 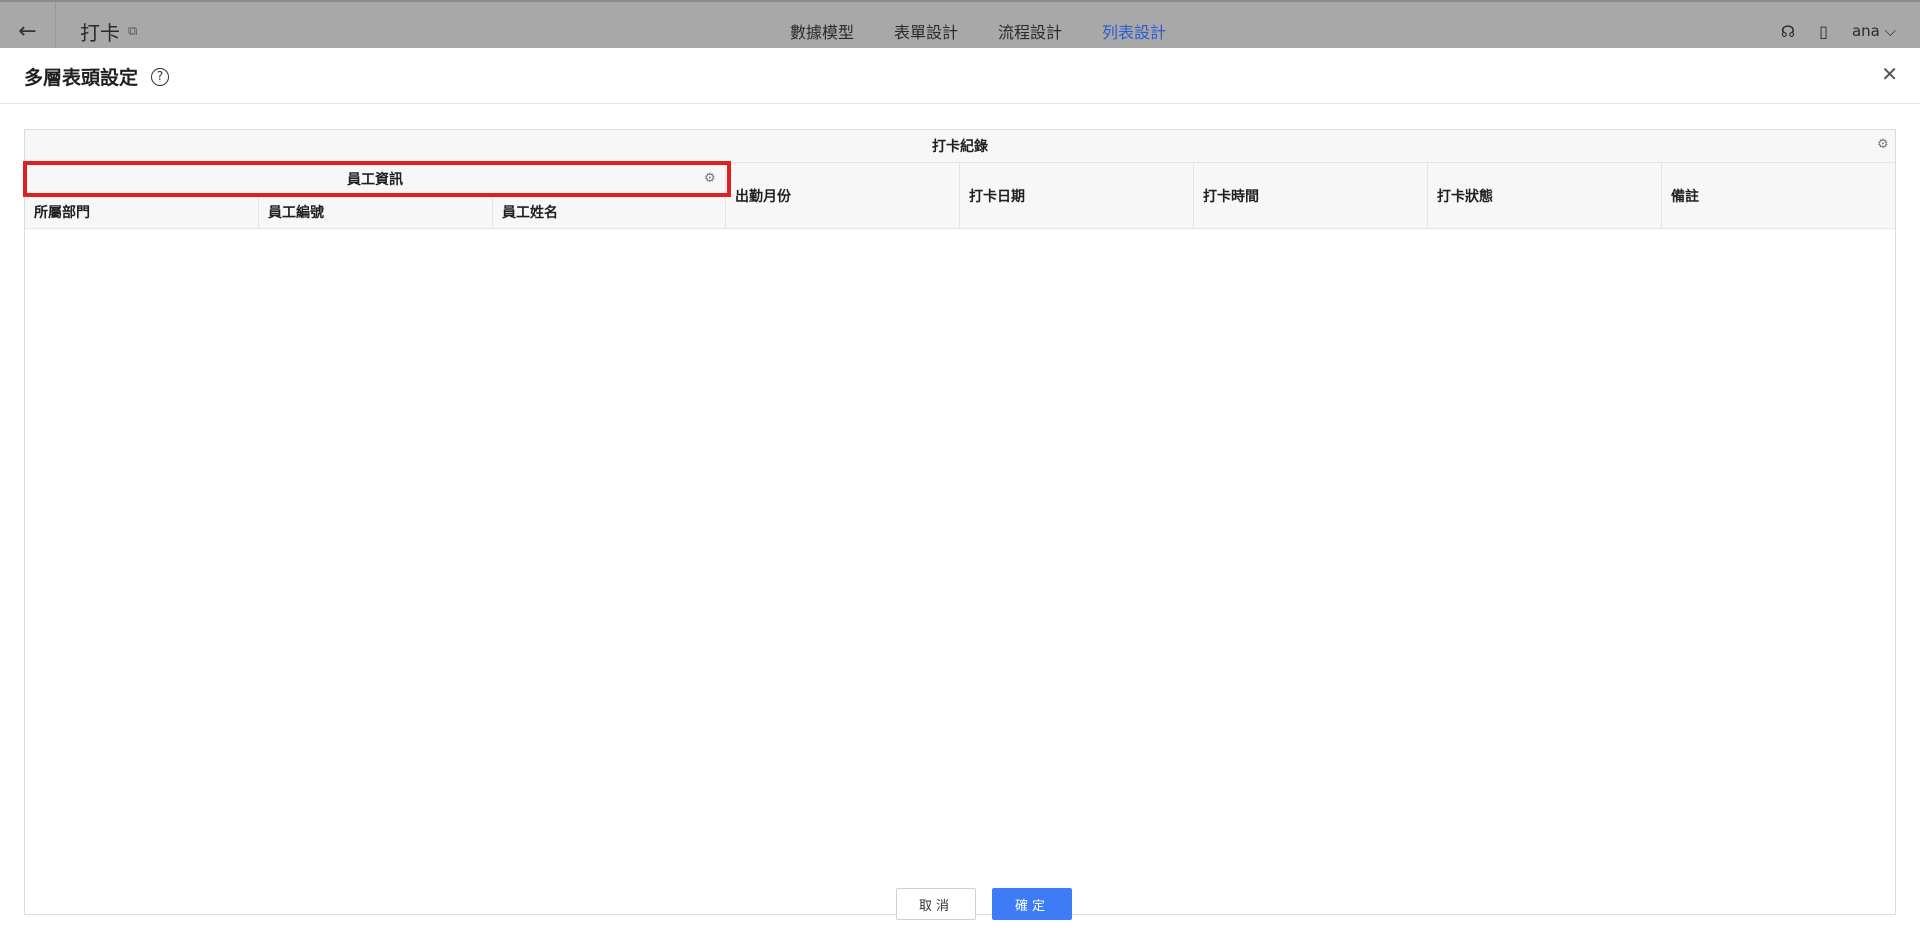 I want to click on cancel-button: 取消, so click(x=936, y=904).